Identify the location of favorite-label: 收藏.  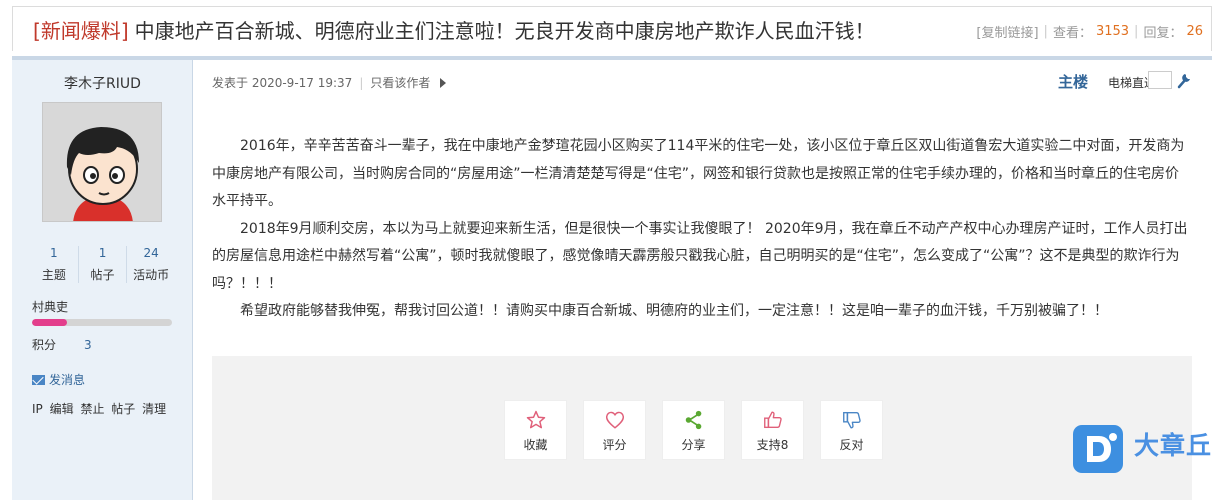
(535, 445).